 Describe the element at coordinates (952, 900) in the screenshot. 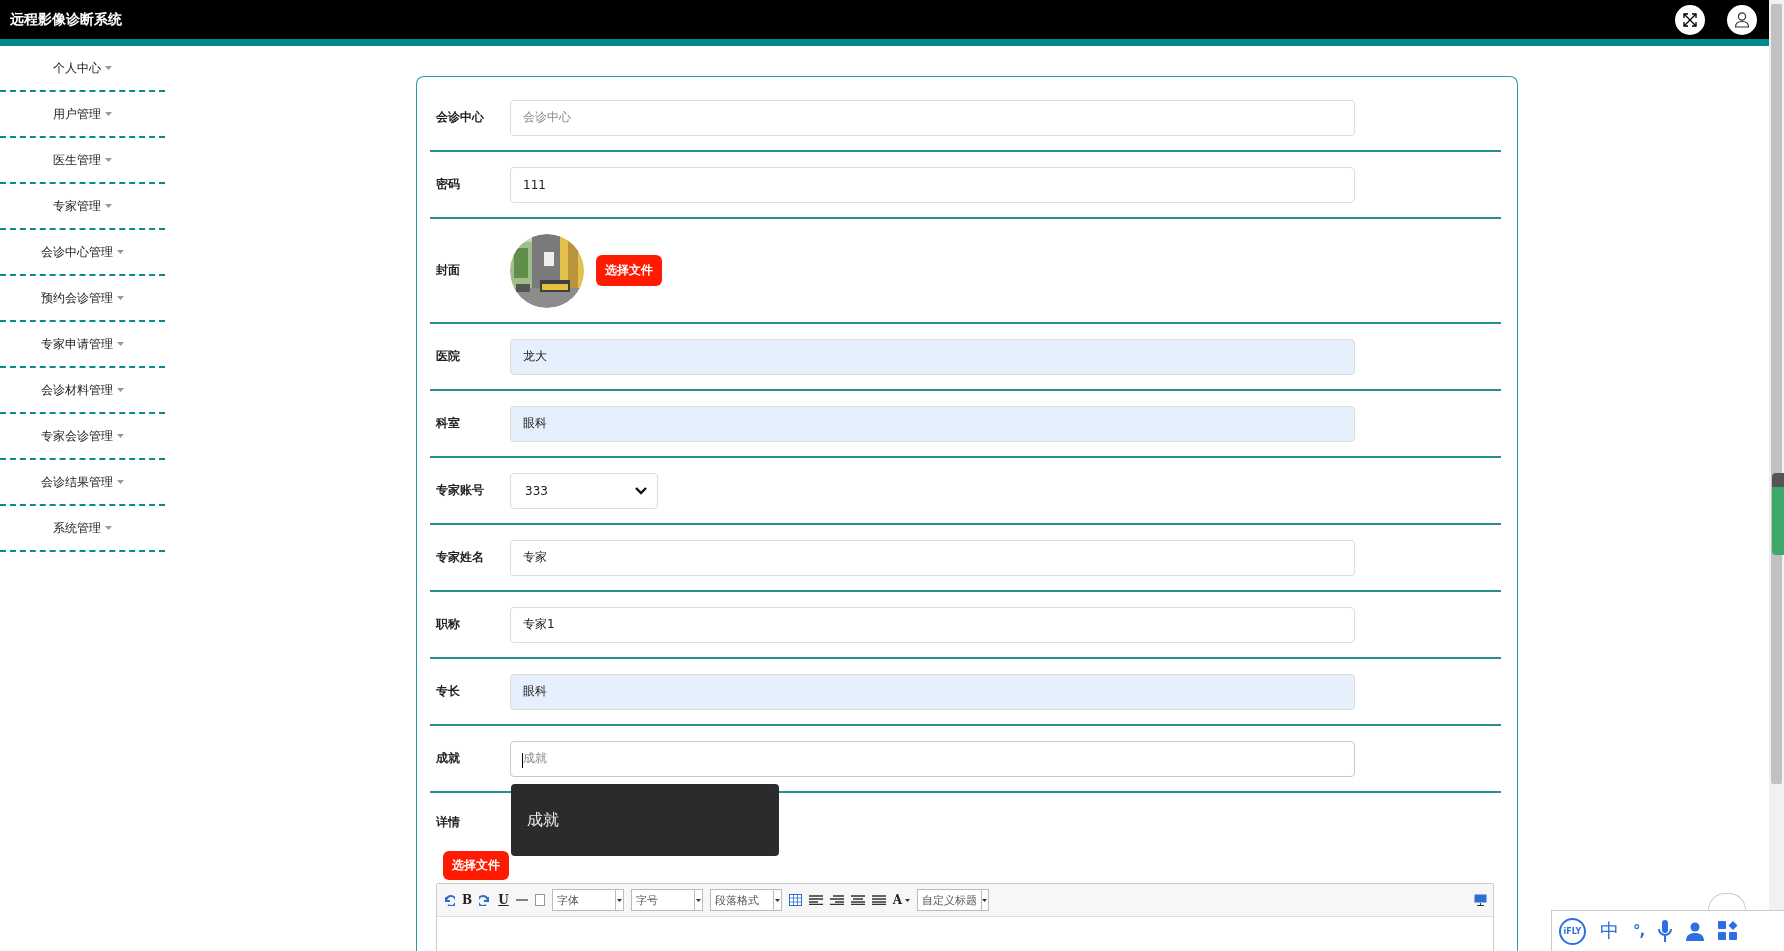

I see `toolbar-dropdown: 自定义标题` at that location.